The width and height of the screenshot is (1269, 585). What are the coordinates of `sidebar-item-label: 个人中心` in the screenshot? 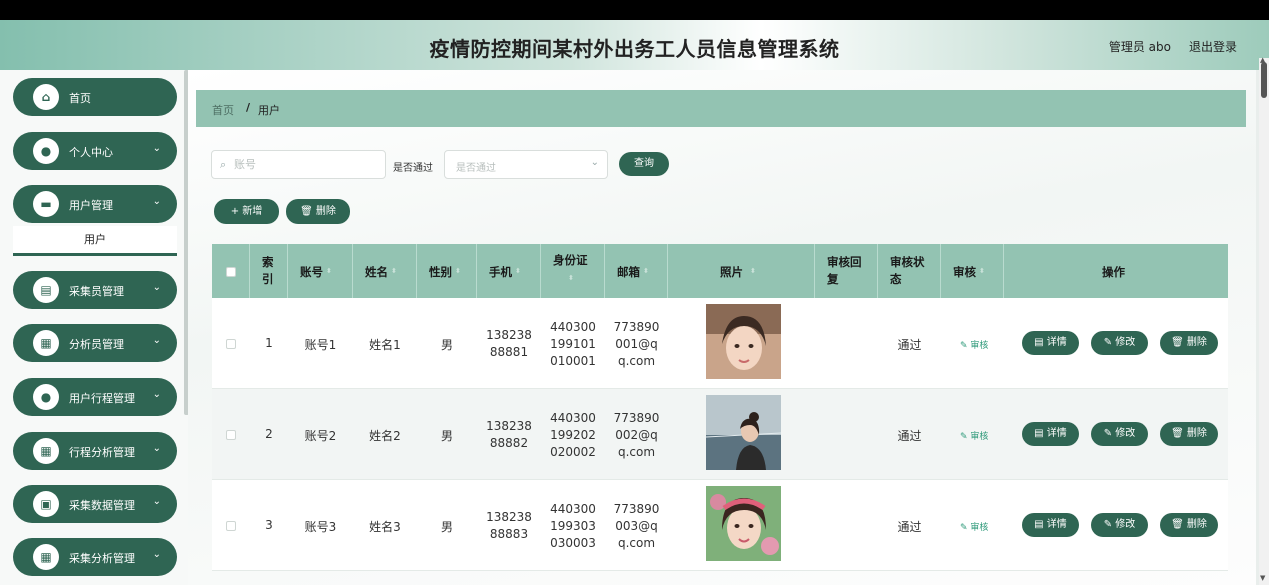 It's located at (91, 152).